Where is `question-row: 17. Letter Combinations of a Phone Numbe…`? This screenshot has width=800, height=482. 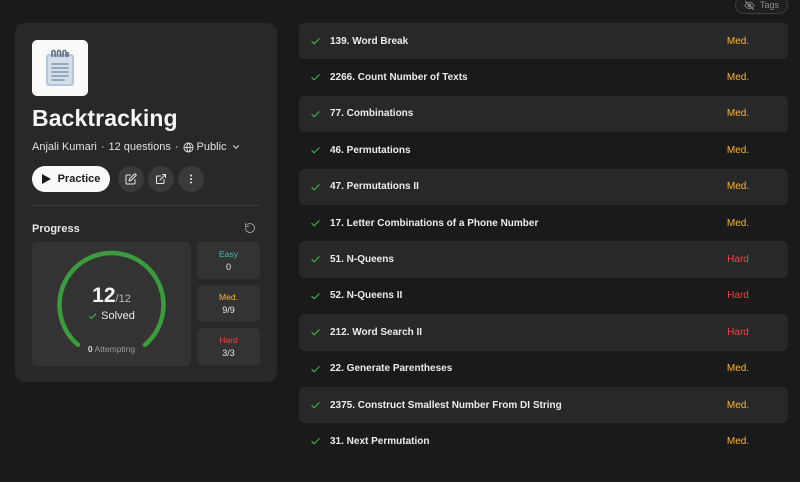
question-row: 17. Letter Combinations of a Phone Numbe… is located at coordinates (543, 223).